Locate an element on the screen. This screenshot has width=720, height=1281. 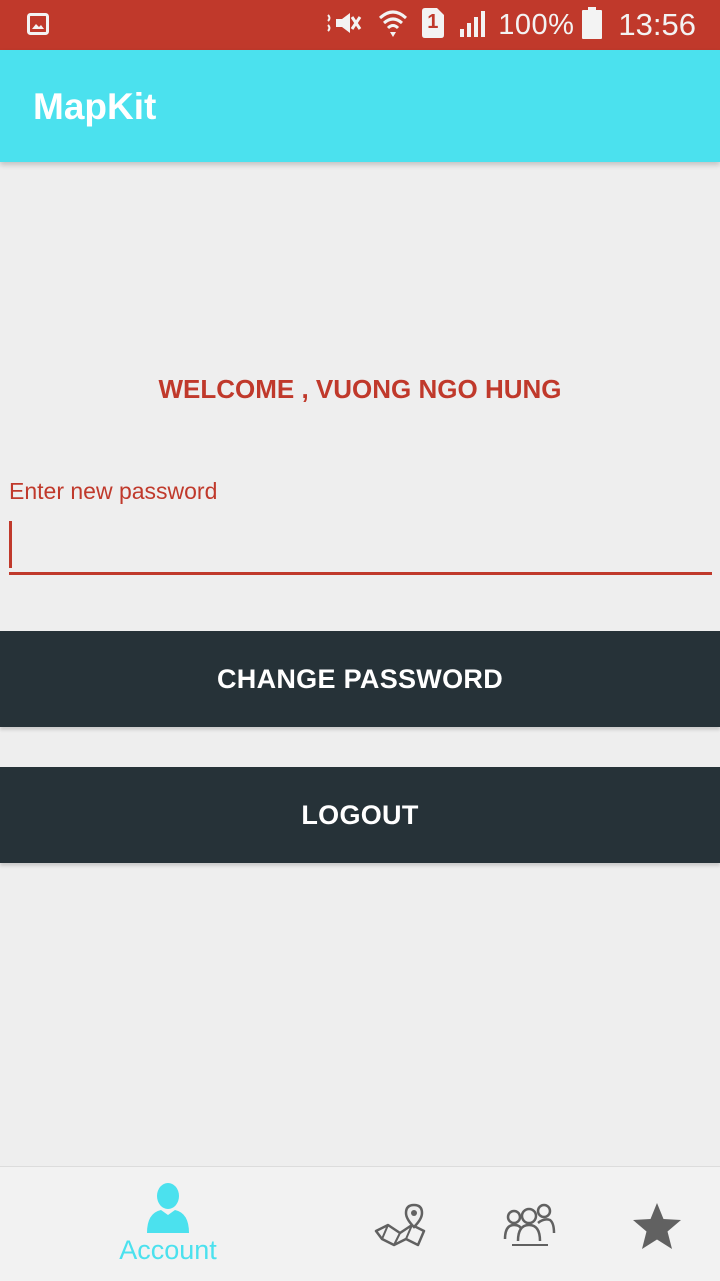
change-password-button: CHANGE PASSWORD is located at coordinates (360, 679).